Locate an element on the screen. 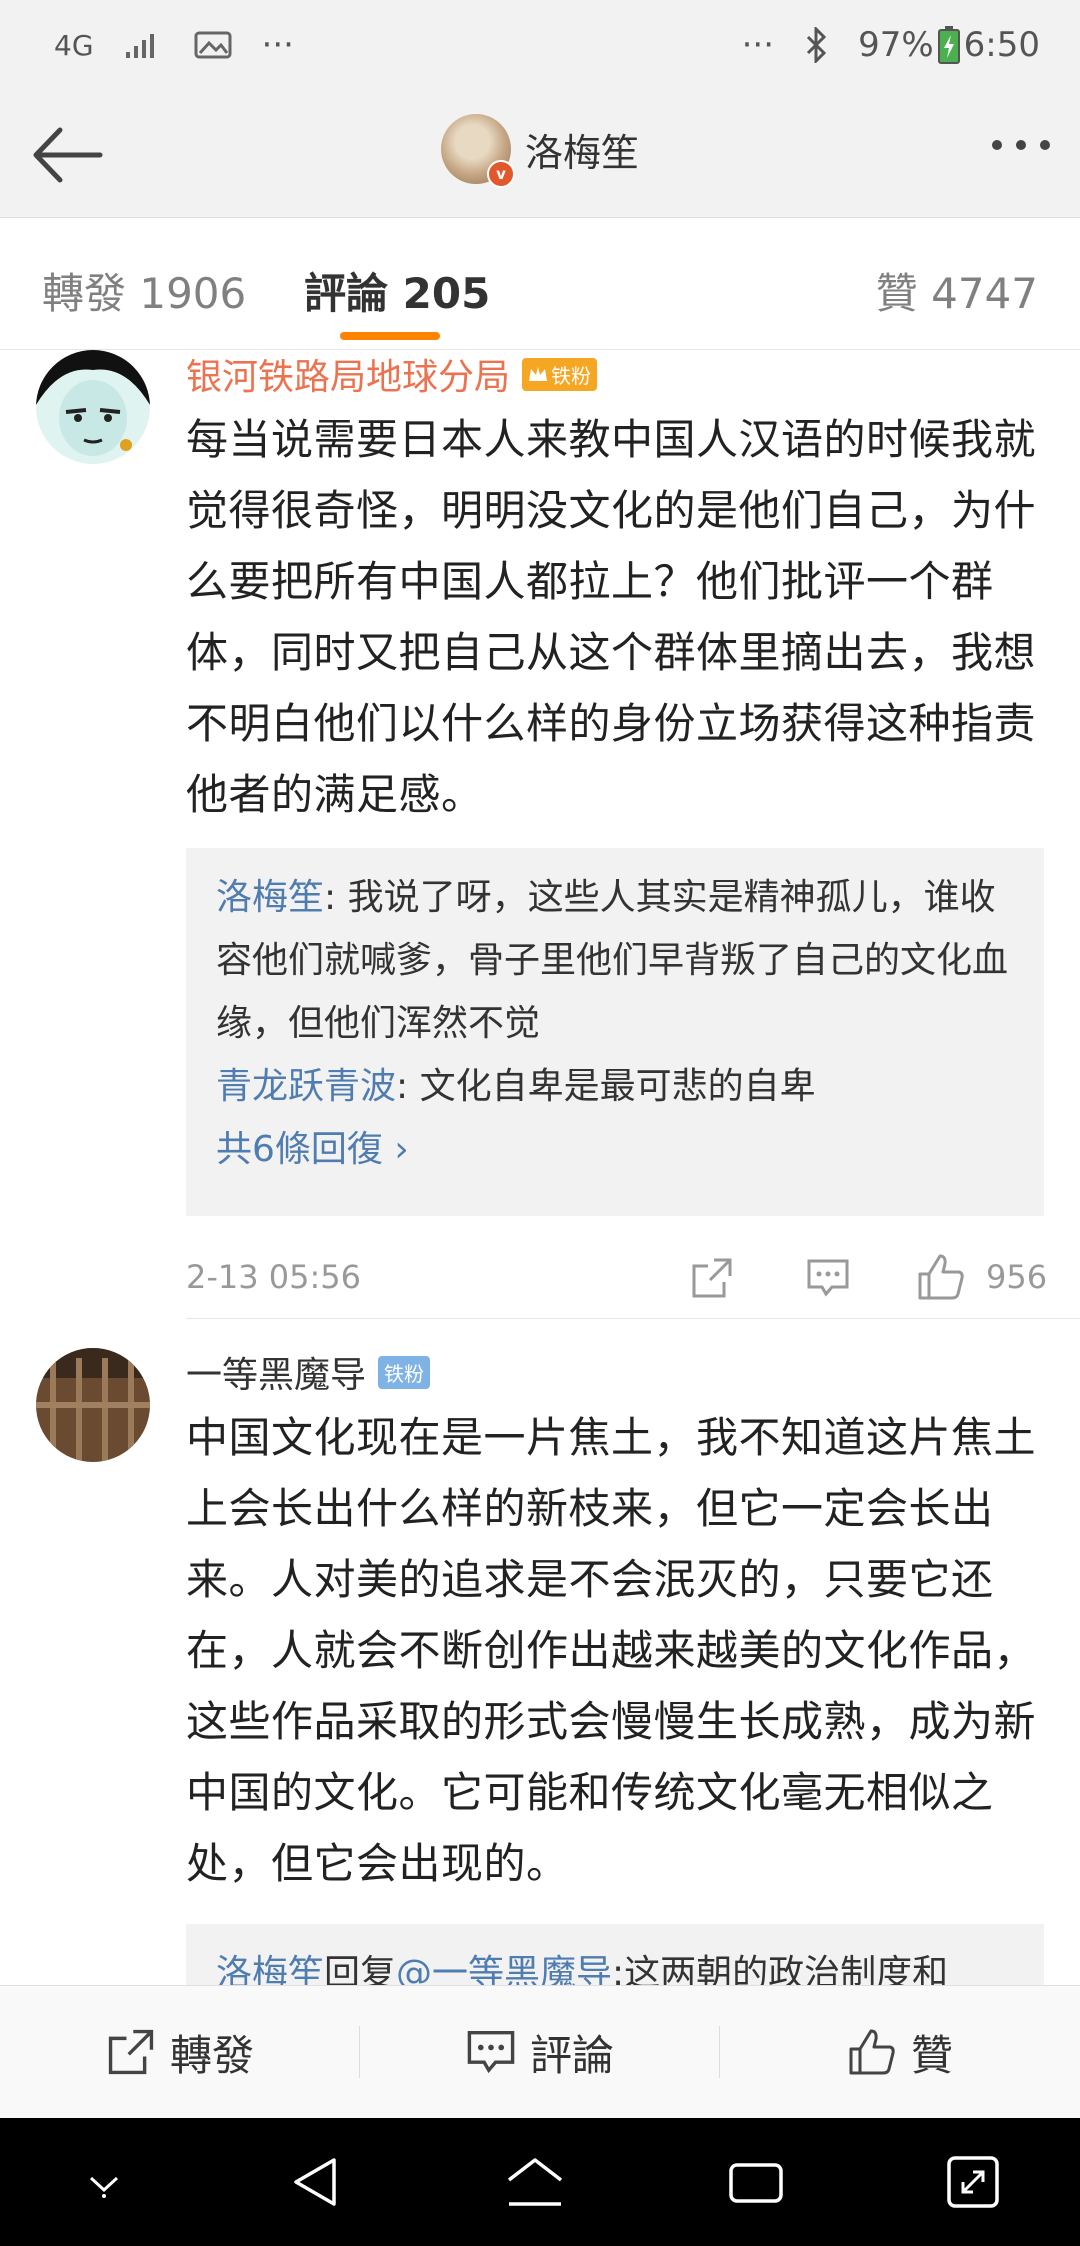 This screenshot has height=2246, width=1080. bluetooth-icon is located at coordinates (817, 45).